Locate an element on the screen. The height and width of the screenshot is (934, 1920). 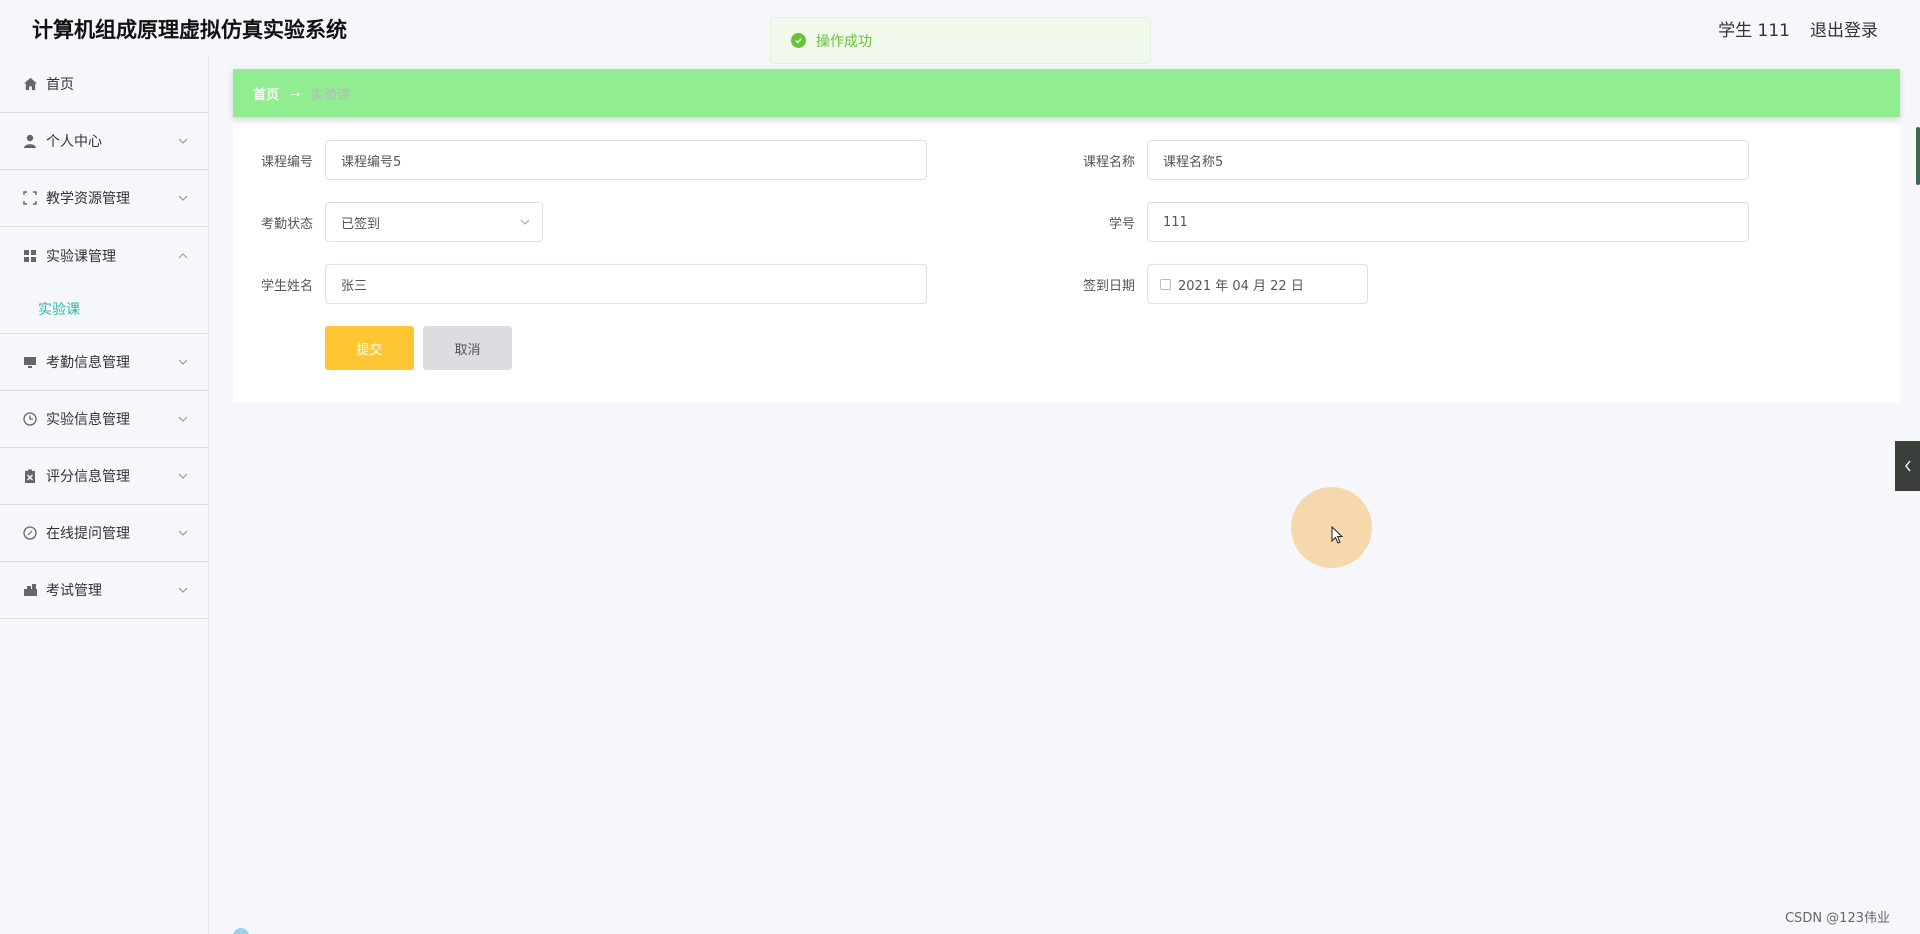
sidebar-item-personal-center: 个人中心 is located at coordinates (104, 141).